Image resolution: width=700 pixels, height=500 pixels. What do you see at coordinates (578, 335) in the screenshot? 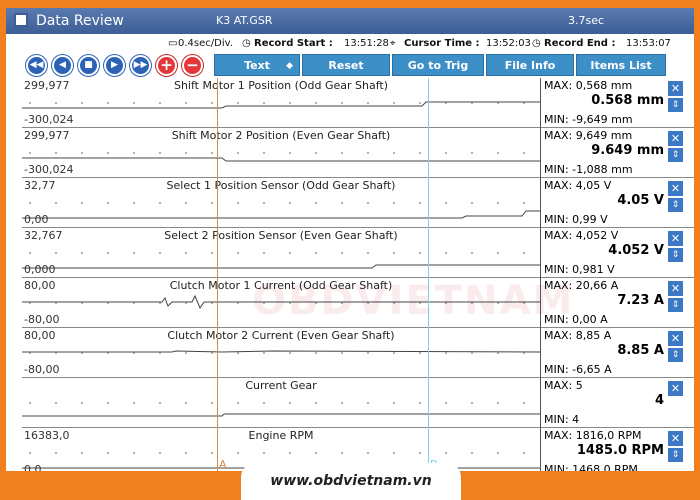
I see `channel-max: MAX: 8,85 A` at bounding box center [578, 335].